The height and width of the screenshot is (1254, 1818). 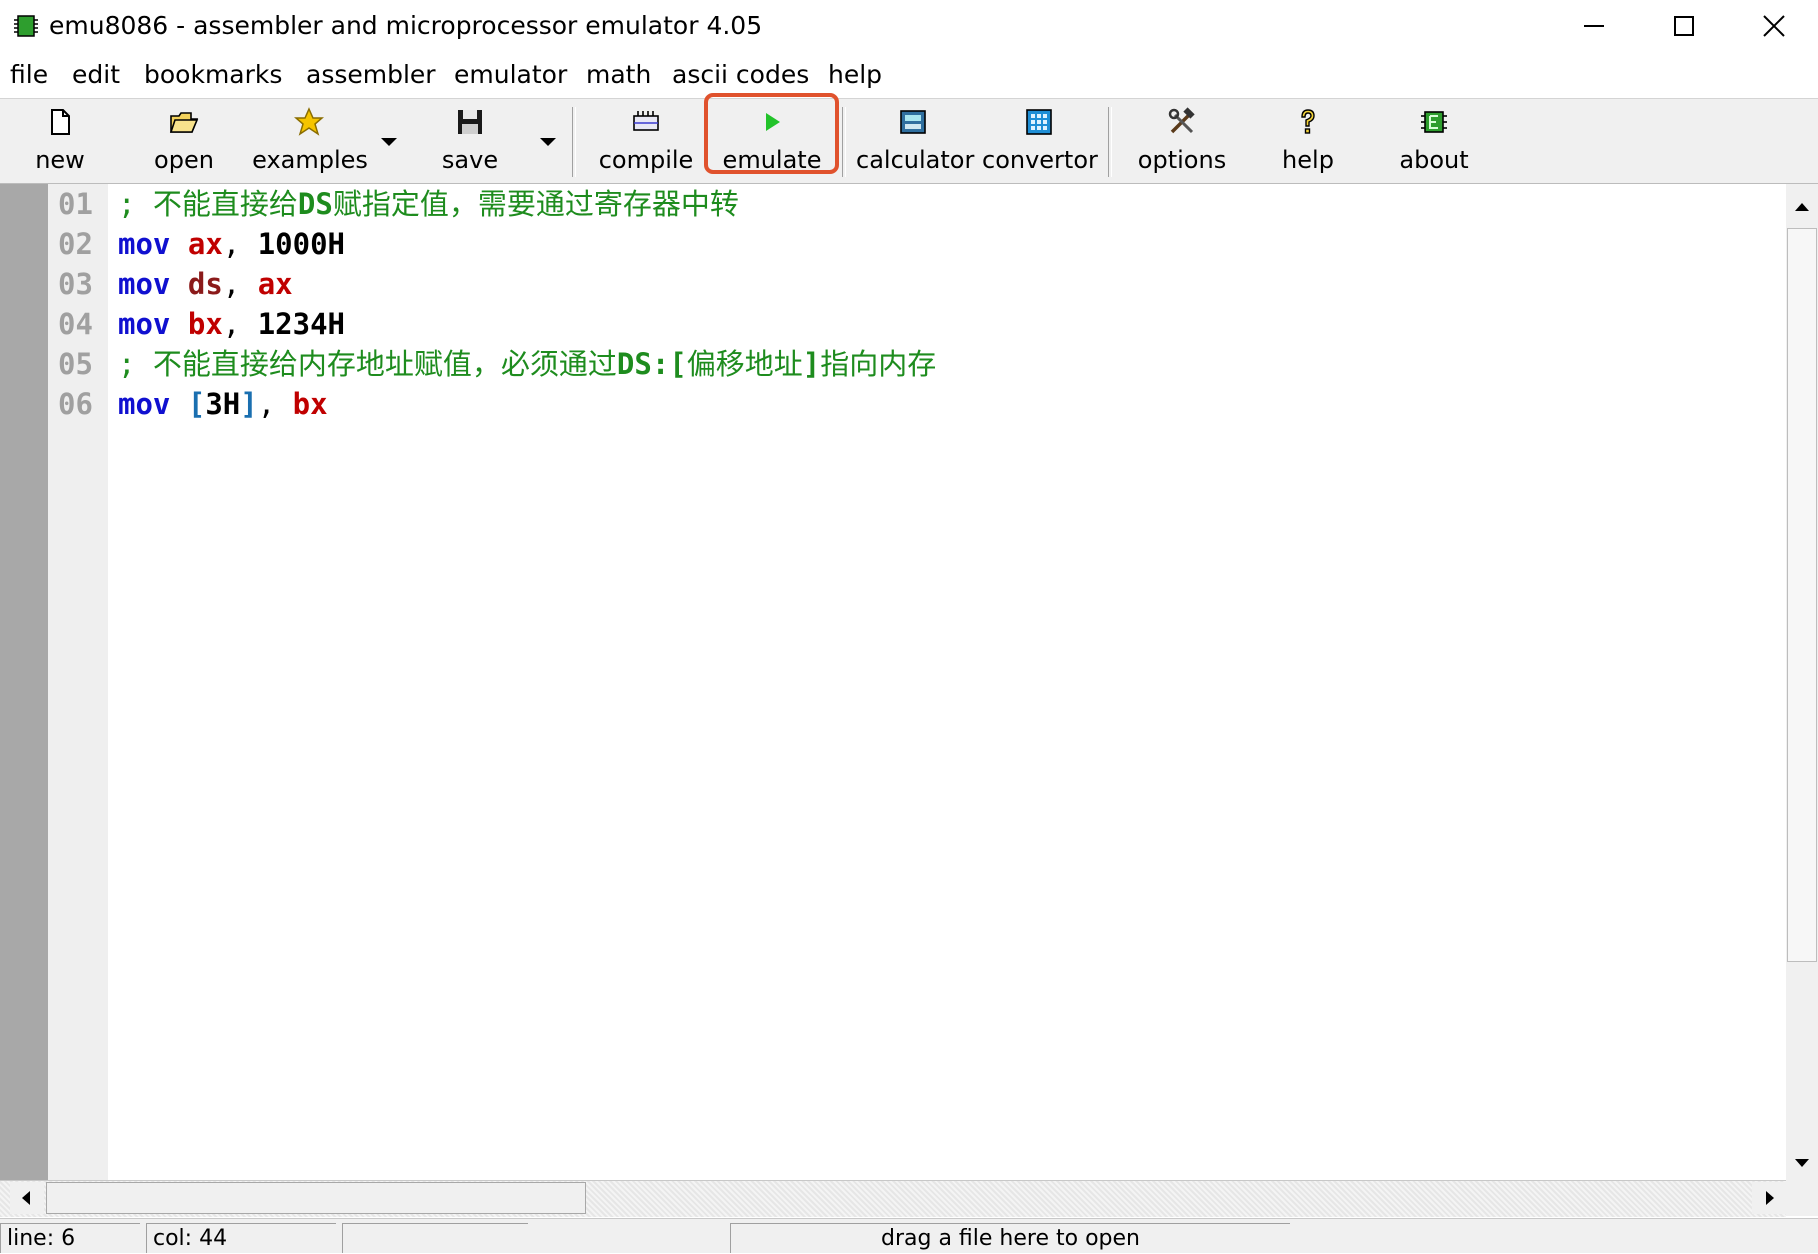 What do you see at coordinates (1308, 121) in the screenshot?
I see `help-question-icon` at bounding box center [1308, 121].